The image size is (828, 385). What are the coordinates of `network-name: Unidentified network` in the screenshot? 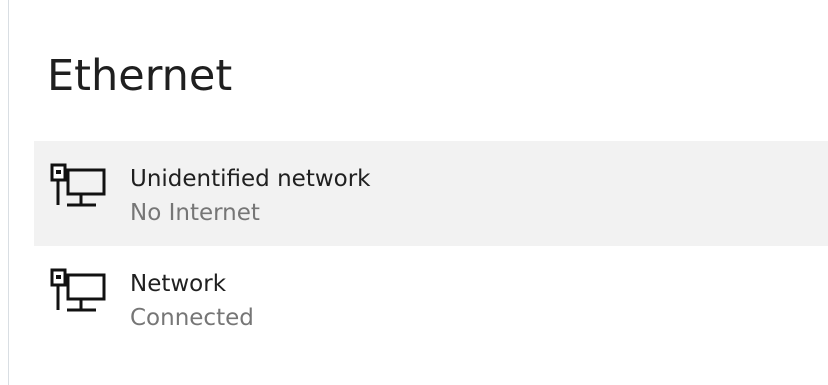 It's located at (250, 179).